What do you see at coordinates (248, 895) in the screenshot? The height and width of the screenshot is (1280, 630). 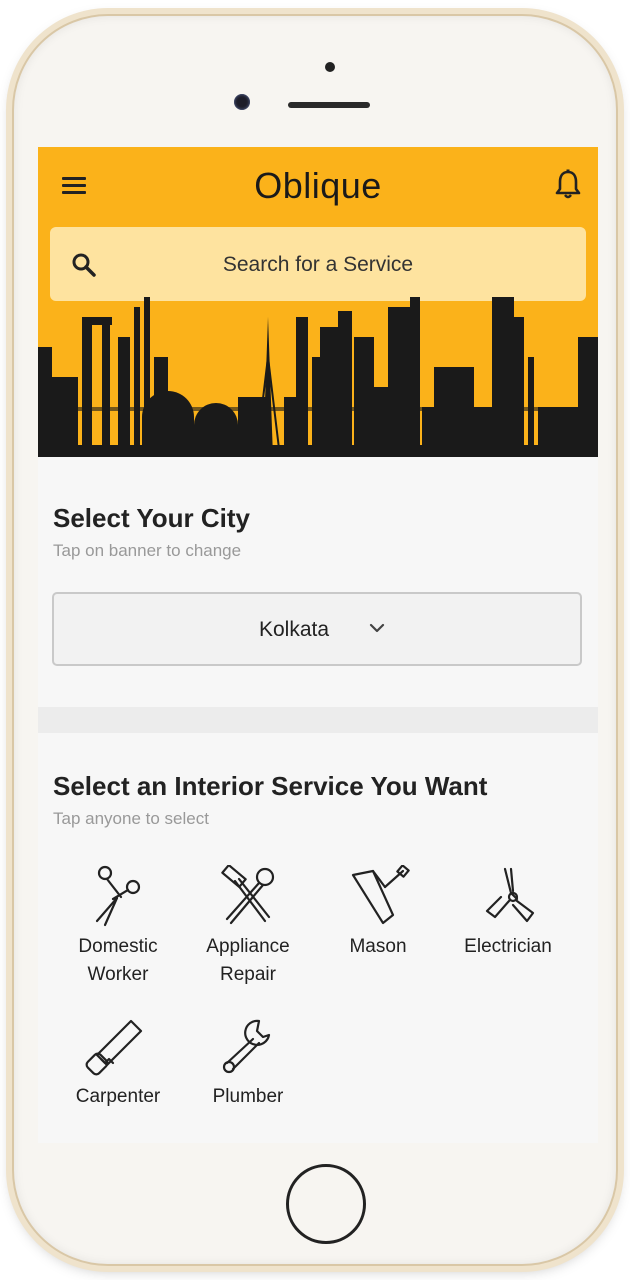 I see `hammer-wrench-icon` at bounding box center [248, 895].